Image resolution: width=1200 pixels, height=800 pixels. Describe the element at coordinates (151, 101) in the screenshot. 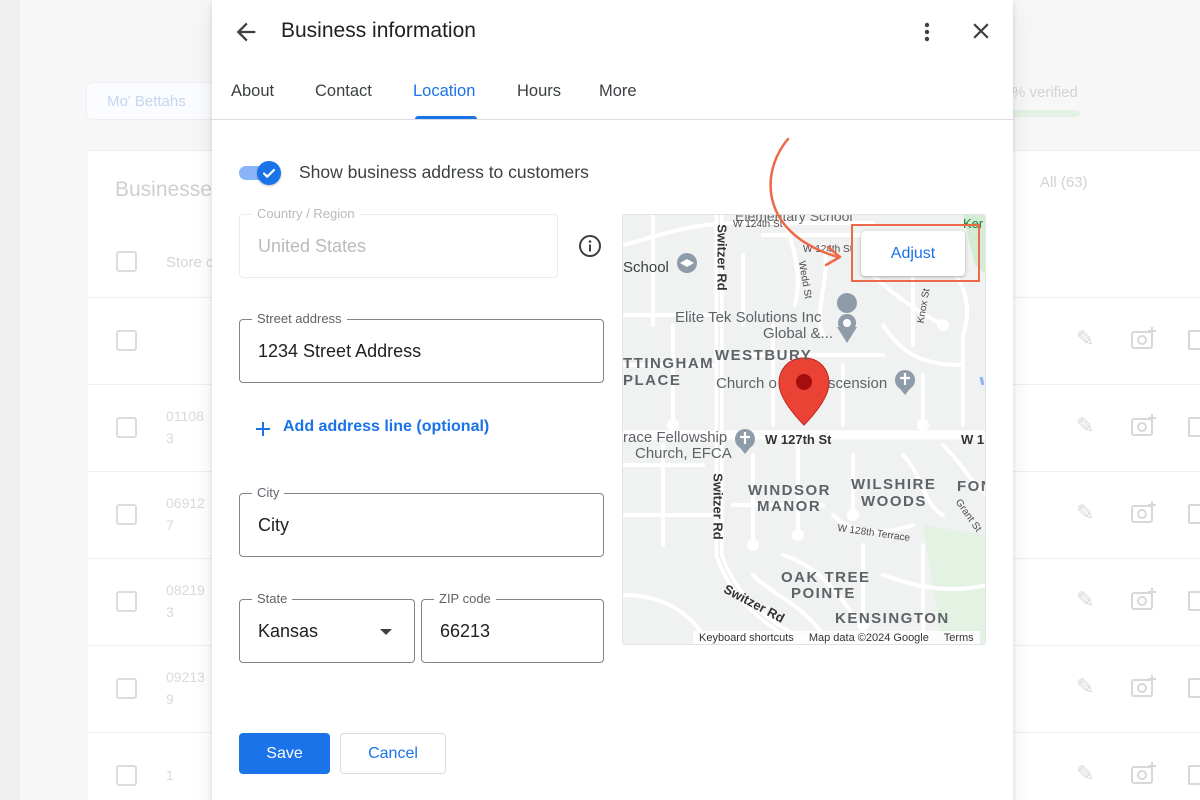

I see `business-chip: Mo' Bettahs` at that location.